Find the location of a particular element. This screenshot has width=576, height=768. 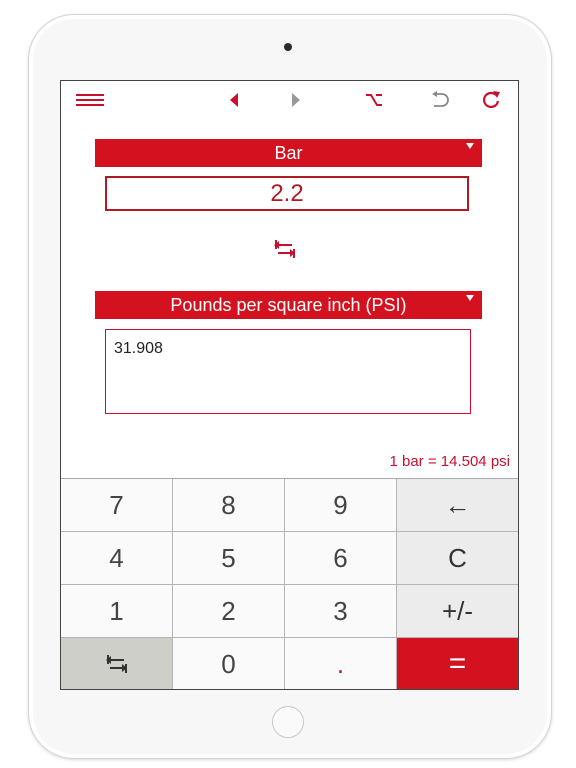

key-9: 9 is located at coordinates (341, 505).